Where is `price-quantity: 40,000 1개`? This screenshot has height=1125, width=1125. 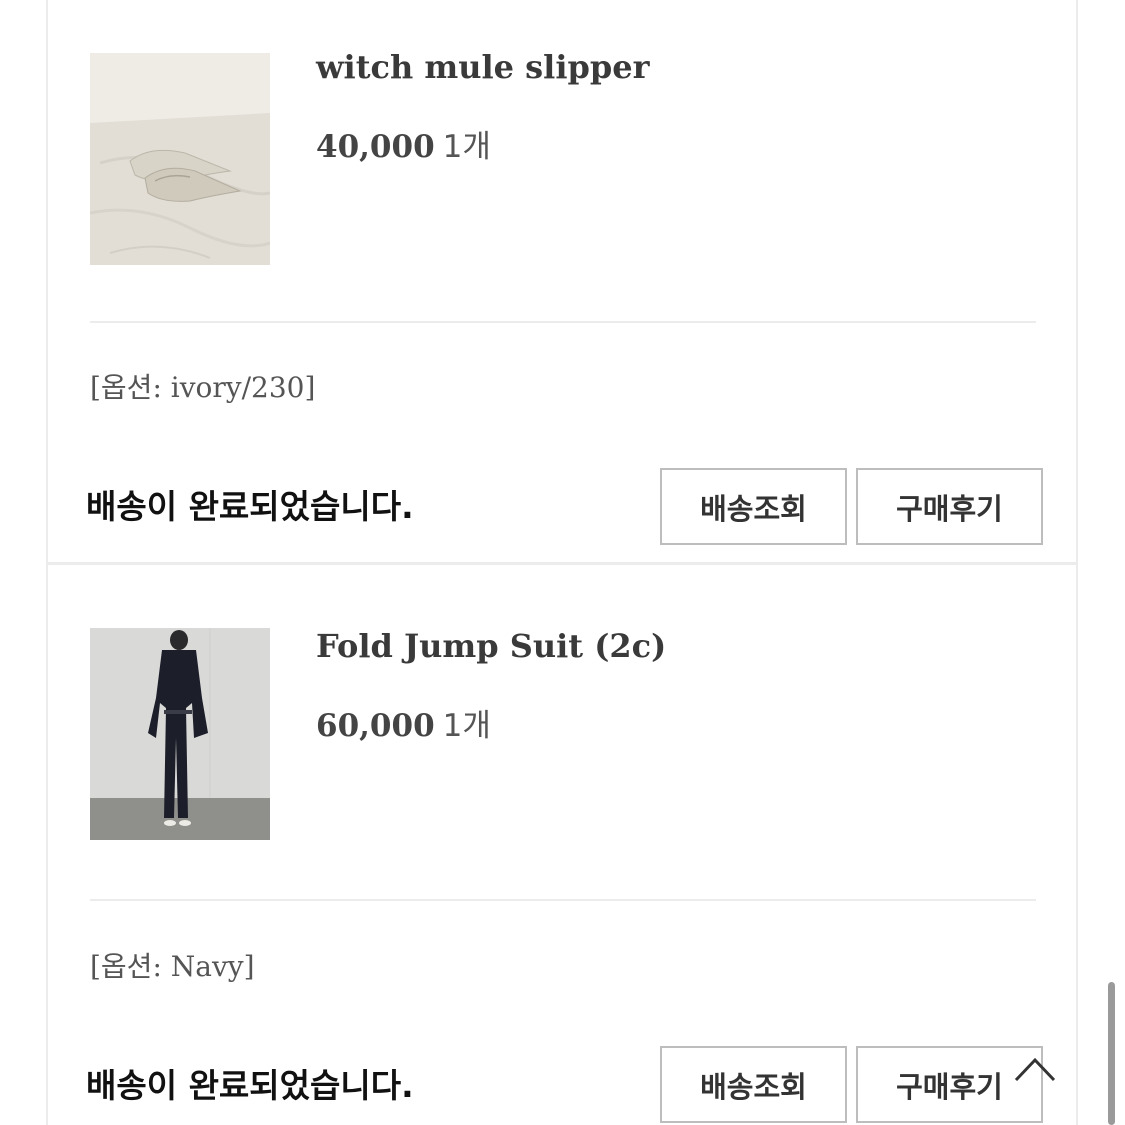 price-quantity: 40,000 1개 is located at coordinates (403, 143).